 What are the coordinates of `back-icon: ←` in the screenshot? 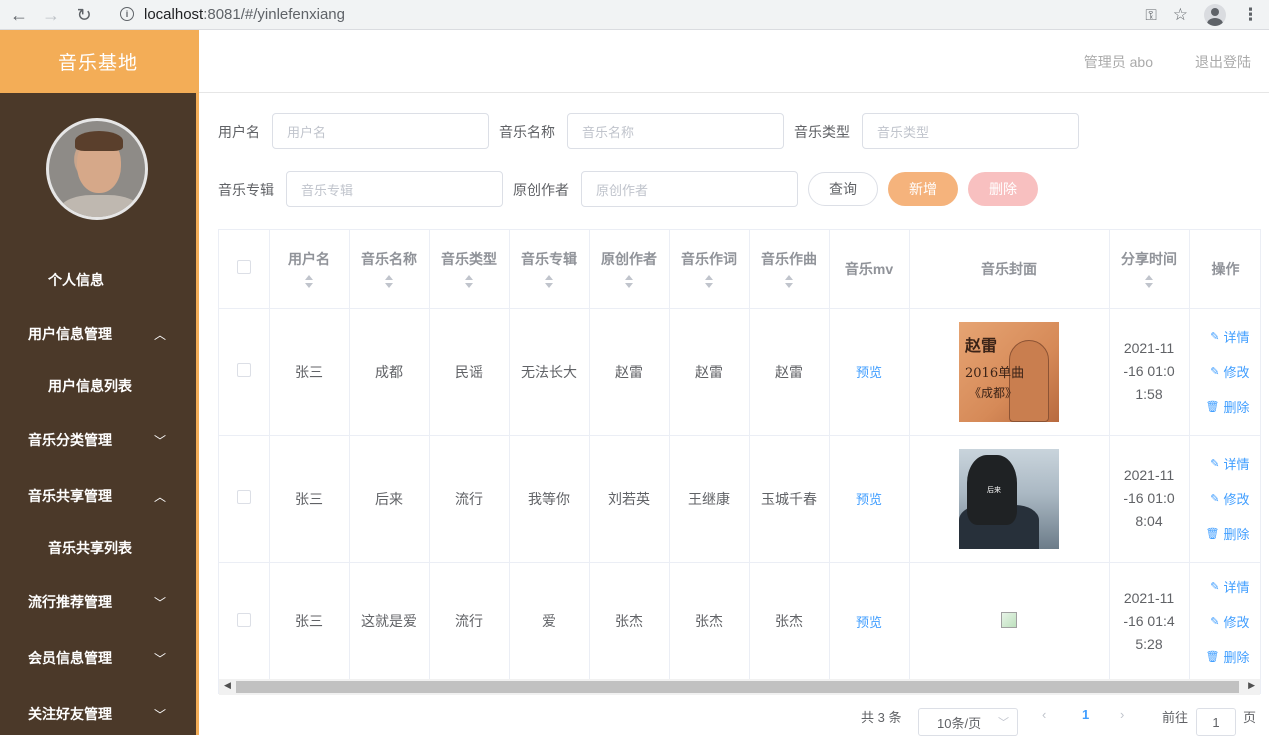 It's located at (19, 15).